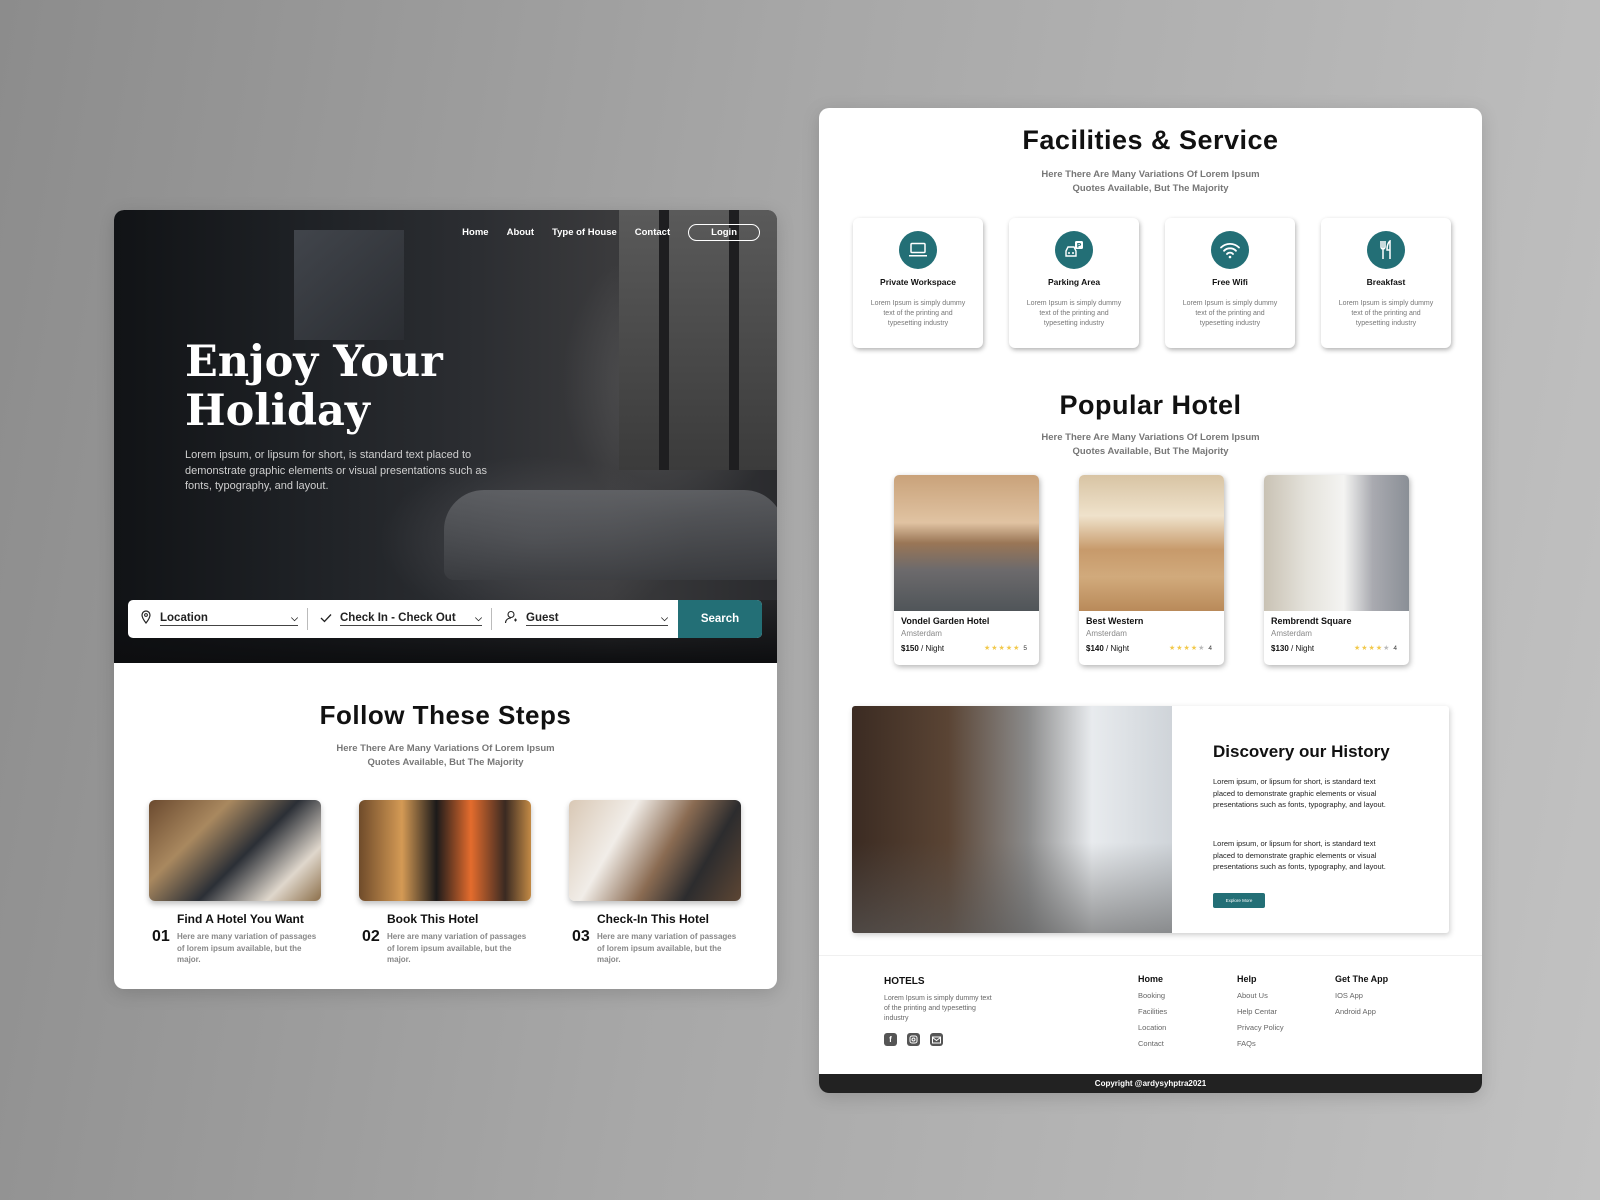 The image size is (1600, 1200). Describe the element at coordinates (936, 1039) in the screenshot. I see `mail-icon` at that location.